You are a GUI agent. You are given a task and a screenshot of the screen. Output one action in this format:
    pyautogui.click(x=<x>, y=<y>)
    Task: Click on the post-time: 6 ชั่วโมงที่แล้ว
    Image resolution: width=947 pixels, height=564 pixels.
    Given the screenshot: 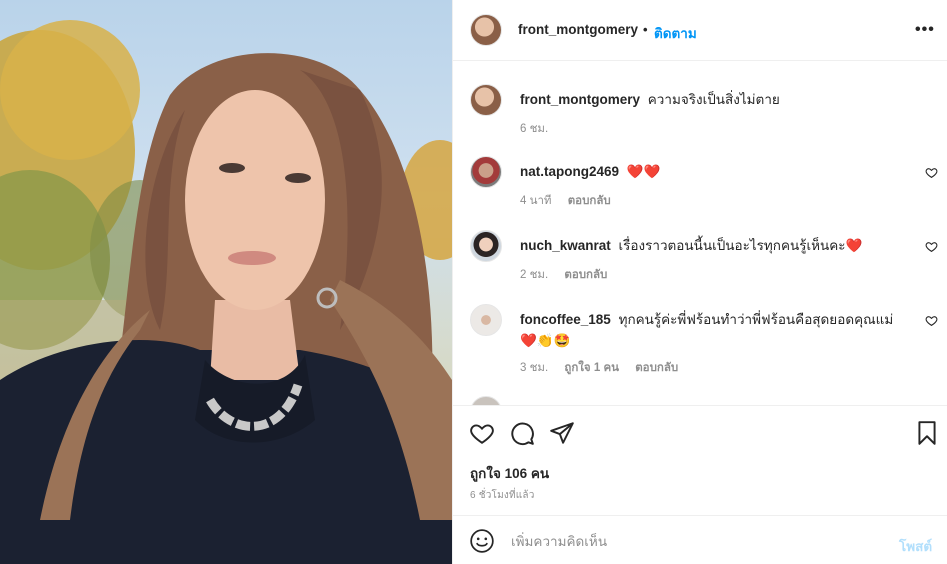 What is the action you would take?
    pyautogui.click(x=502, y=495)
    